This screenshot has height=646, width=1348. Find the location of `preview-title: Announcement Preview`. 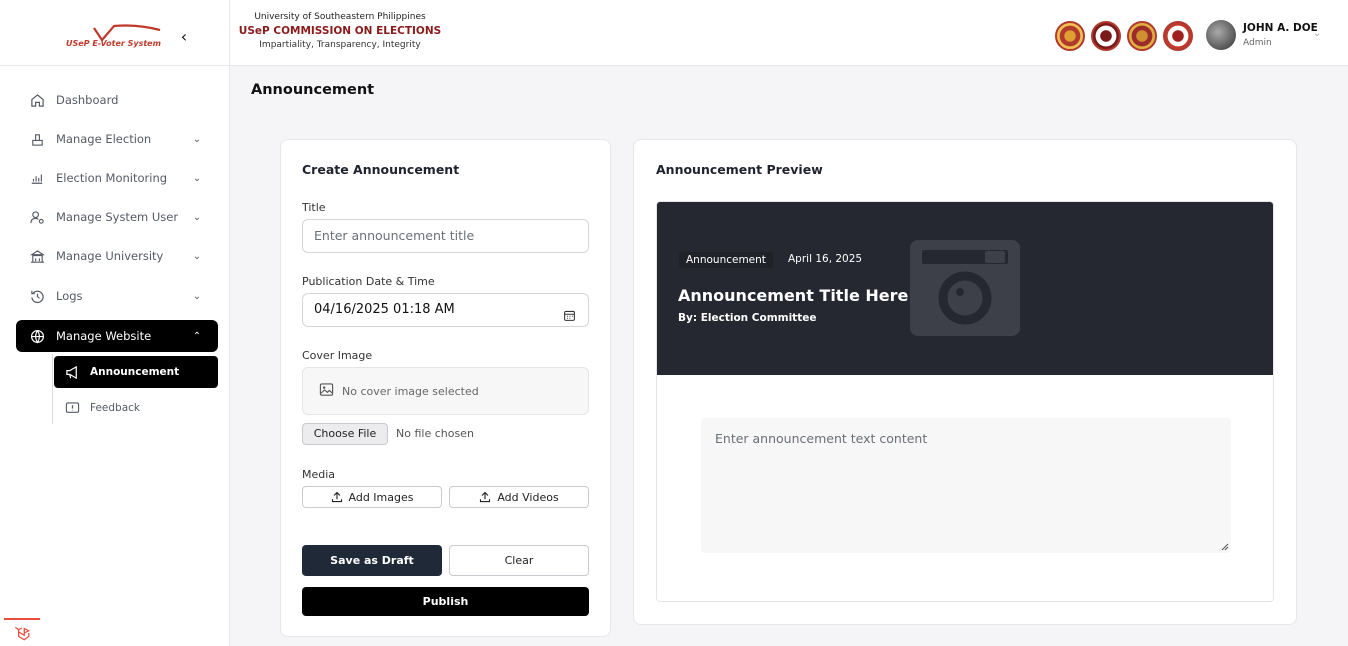

preview-title: Announcement Preview is located at coordinates (739, 169).